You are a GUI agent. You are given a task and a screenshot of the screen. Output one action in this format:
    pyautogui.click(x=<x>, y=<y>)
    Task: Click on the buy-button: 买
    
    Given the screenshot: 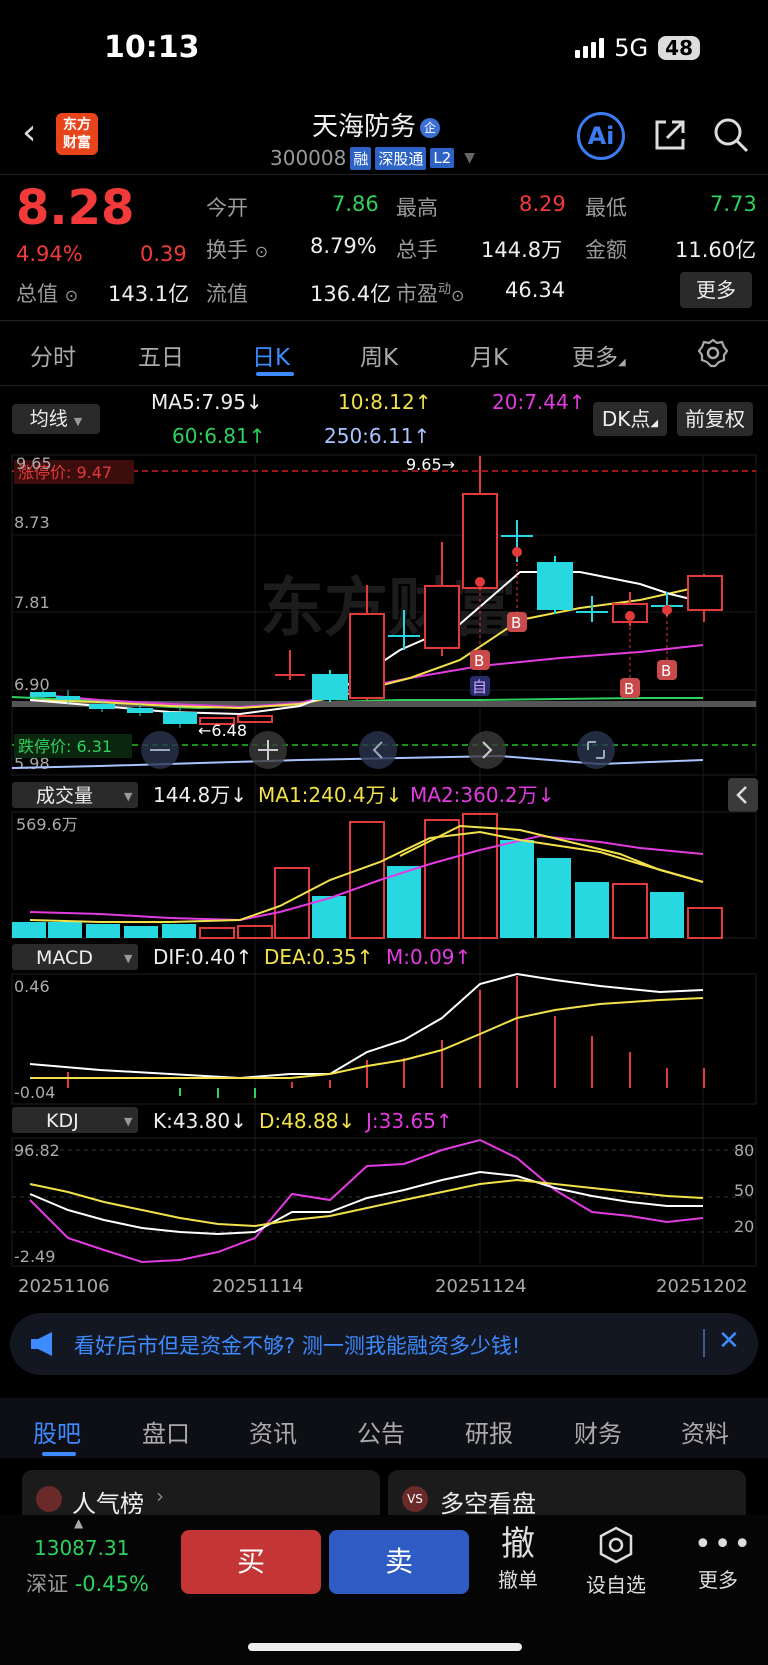 What is the action you would take?
    pyautogui.click(x=251, y=1562)
    